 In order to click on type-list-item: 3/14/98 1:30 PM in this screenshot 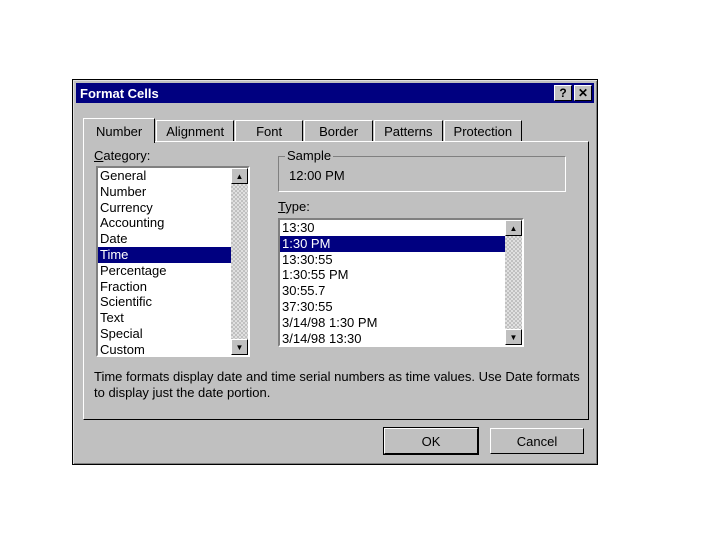, I will do `click(401, 323)`.